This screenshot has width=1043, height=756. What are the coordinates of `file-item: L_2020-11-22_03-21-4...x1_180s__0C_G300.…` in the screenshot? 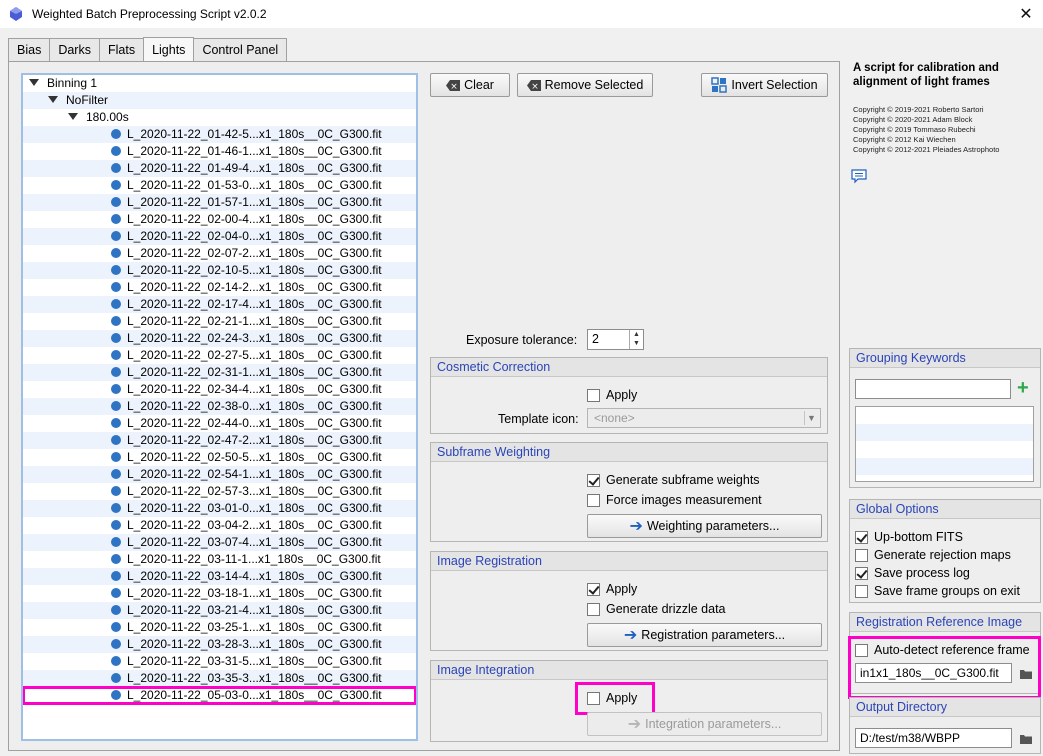 It's located at (219, 610).